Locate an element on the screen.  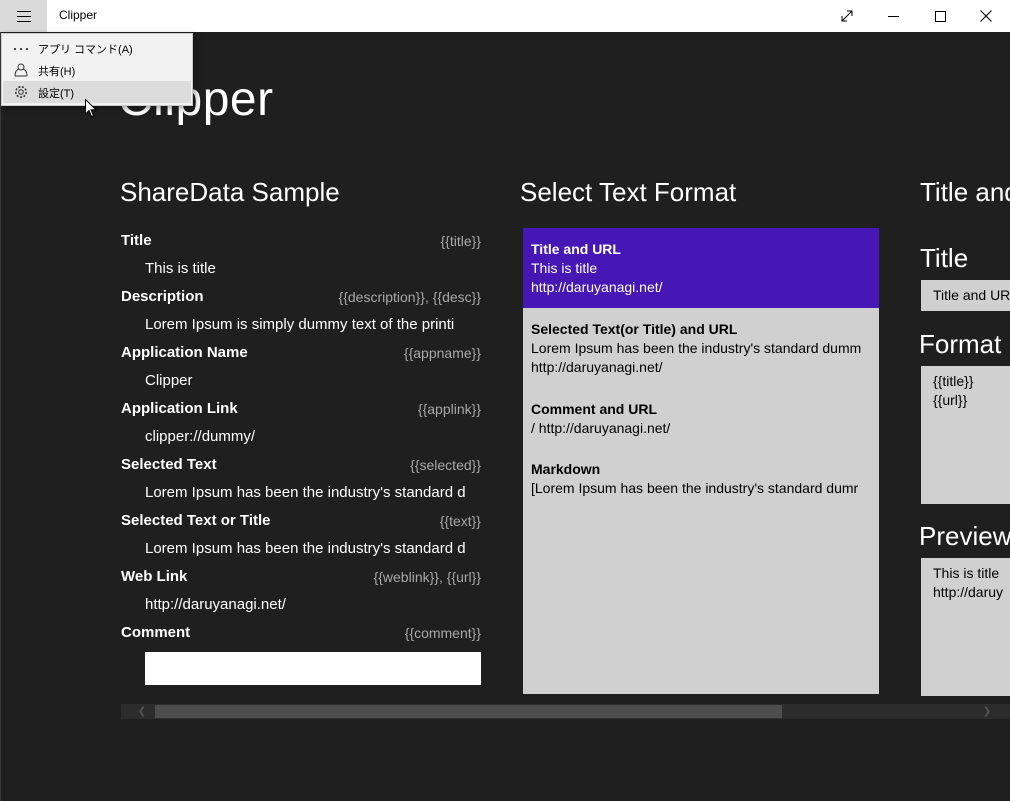
horizontal-scrollbar: ❮ ❯ is located at coordinates (565, 711).